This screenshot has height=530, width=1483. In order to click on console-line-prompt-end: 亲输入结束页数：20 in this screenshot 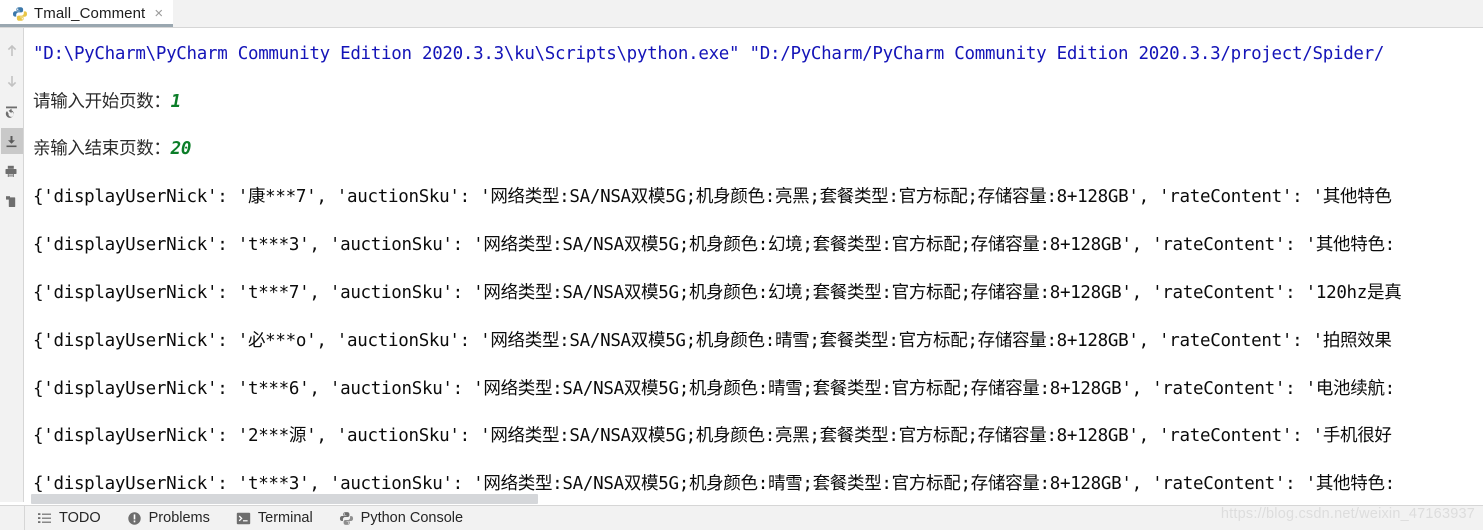, I will do `click(112, 149)`.